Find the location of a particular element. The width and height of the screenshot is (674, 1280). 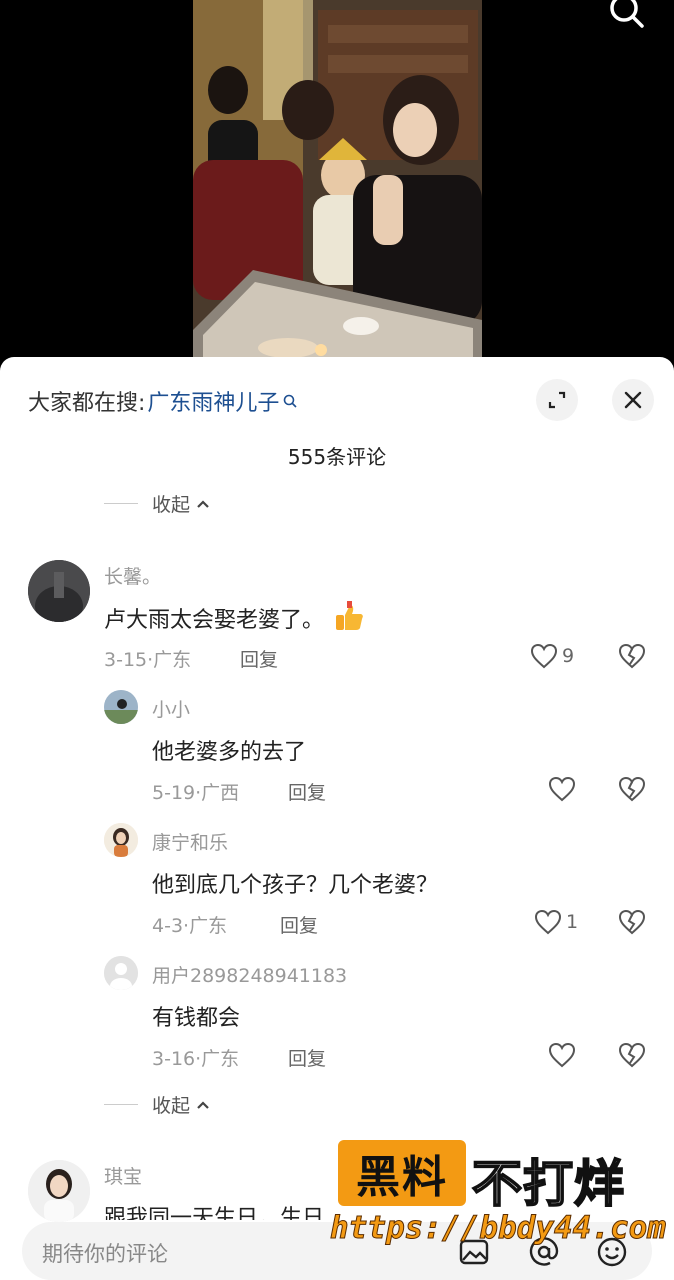

reply-text: 有钱都会 is located at coordinates (196, 1018).